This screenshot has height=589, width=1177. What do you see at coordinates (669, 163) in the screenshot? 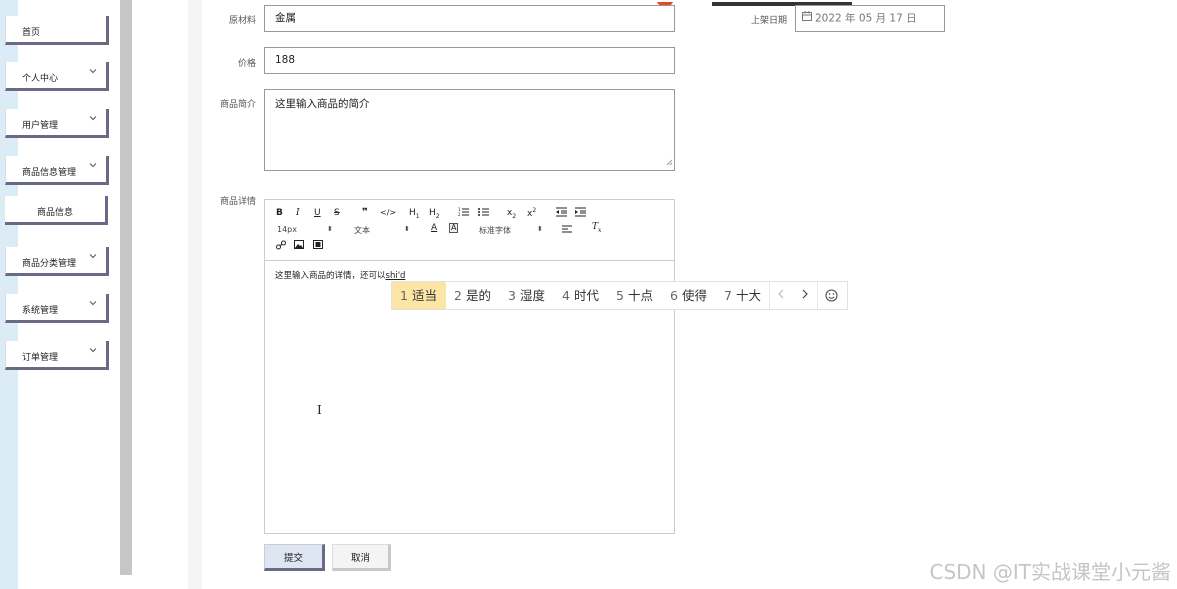
I see `resize-handle-icon` at bounding box center [669, 163].